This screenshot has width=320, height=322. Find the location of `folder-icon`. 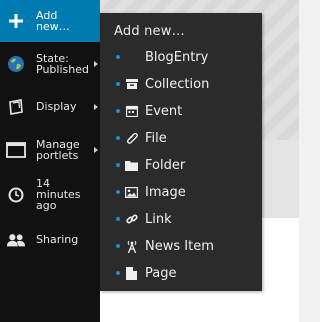

folder-icon is located at coordinates (131, 165).